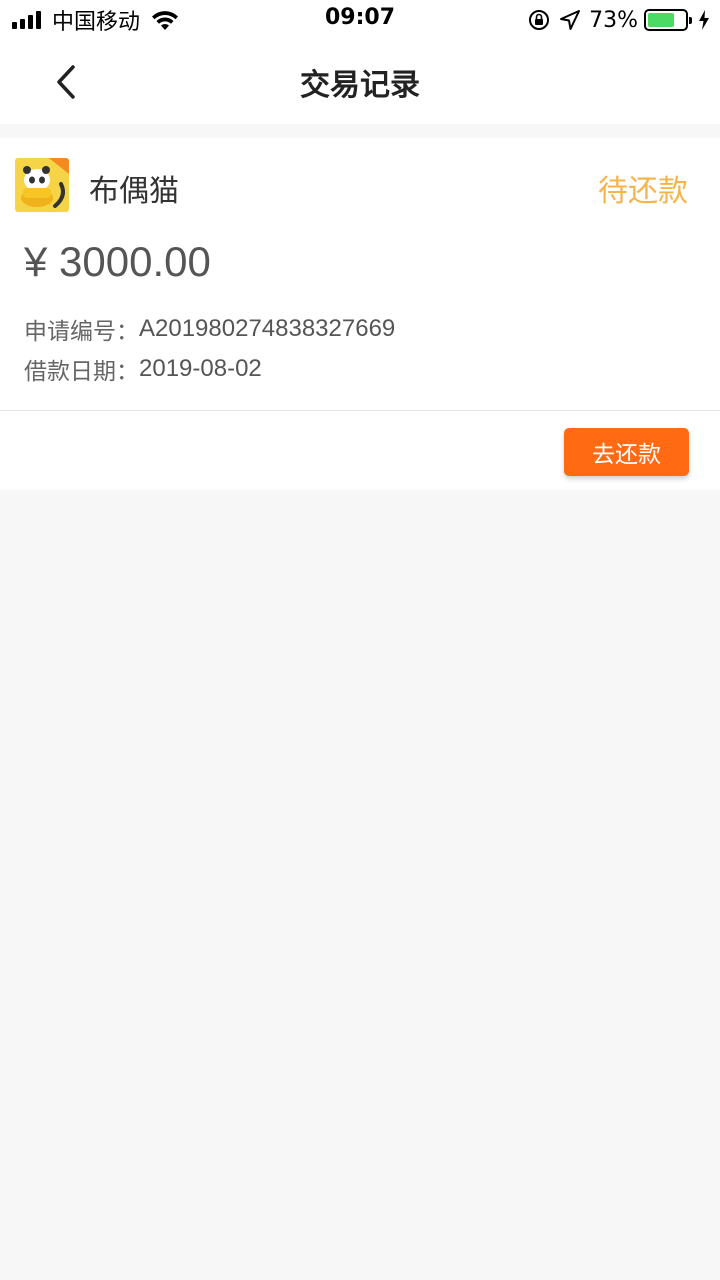  I want to click on application-number-row: 申请编号： A201980274838327669, so click(209, 329).